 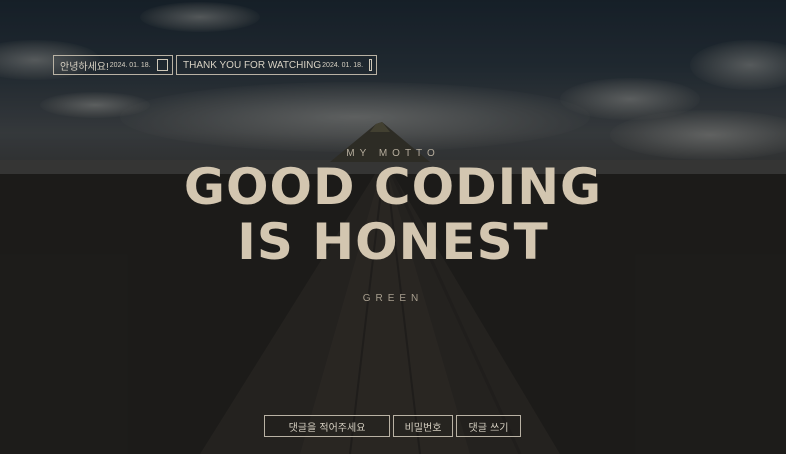 I want to click on notice-title: THANK YOU FOR WATCHING, so click(x=252, y=65).